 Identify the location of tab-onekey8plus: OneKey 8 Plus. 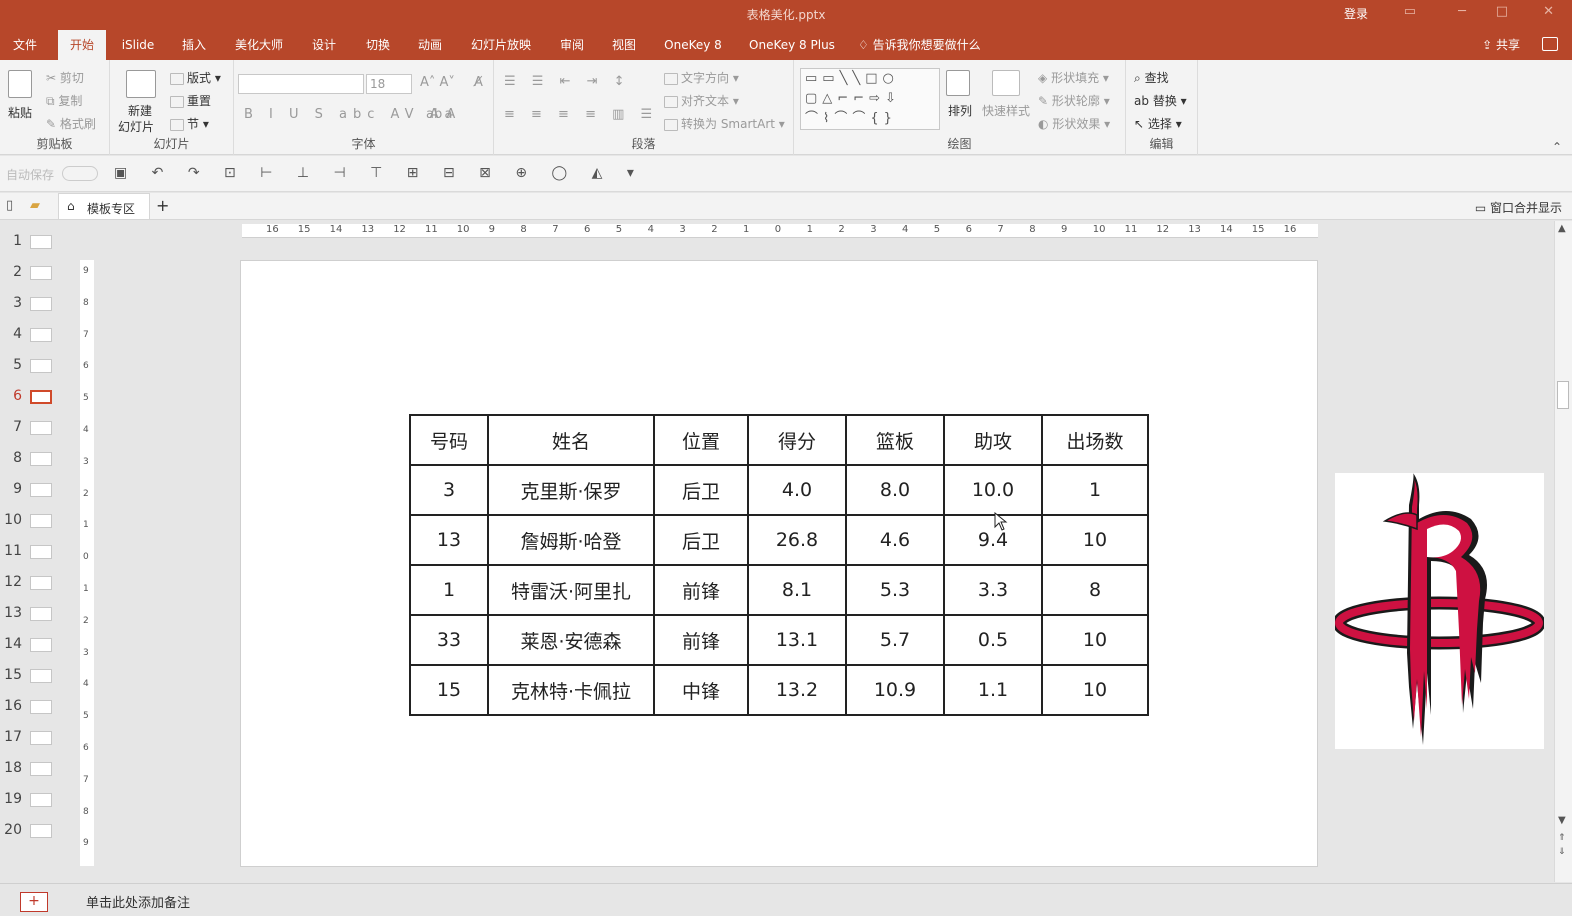
(792, 45).